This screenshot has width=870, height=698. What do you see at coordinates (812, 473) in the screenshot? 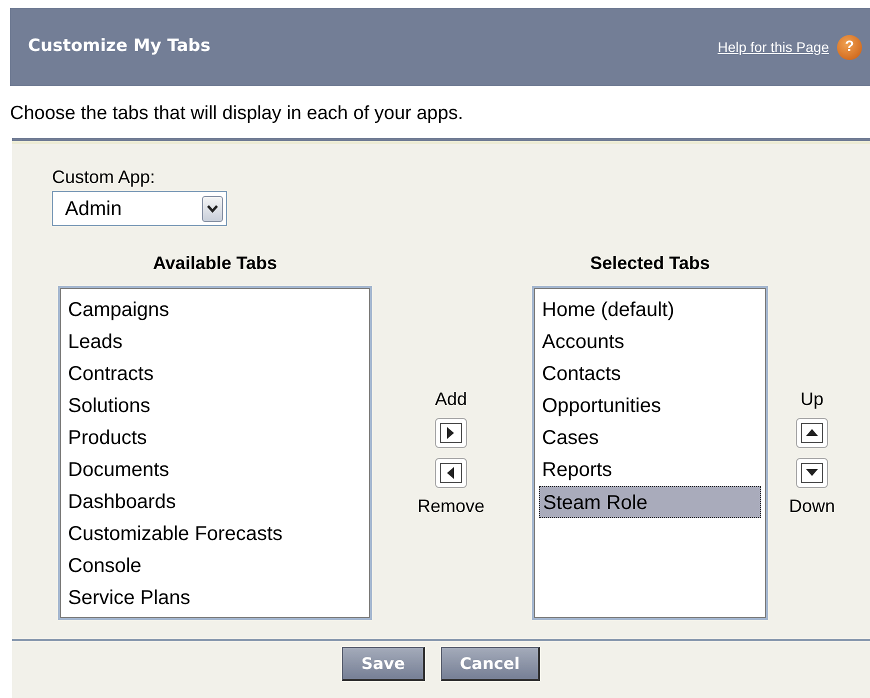
I see `move-down-button` at bounding box center [812, 473].